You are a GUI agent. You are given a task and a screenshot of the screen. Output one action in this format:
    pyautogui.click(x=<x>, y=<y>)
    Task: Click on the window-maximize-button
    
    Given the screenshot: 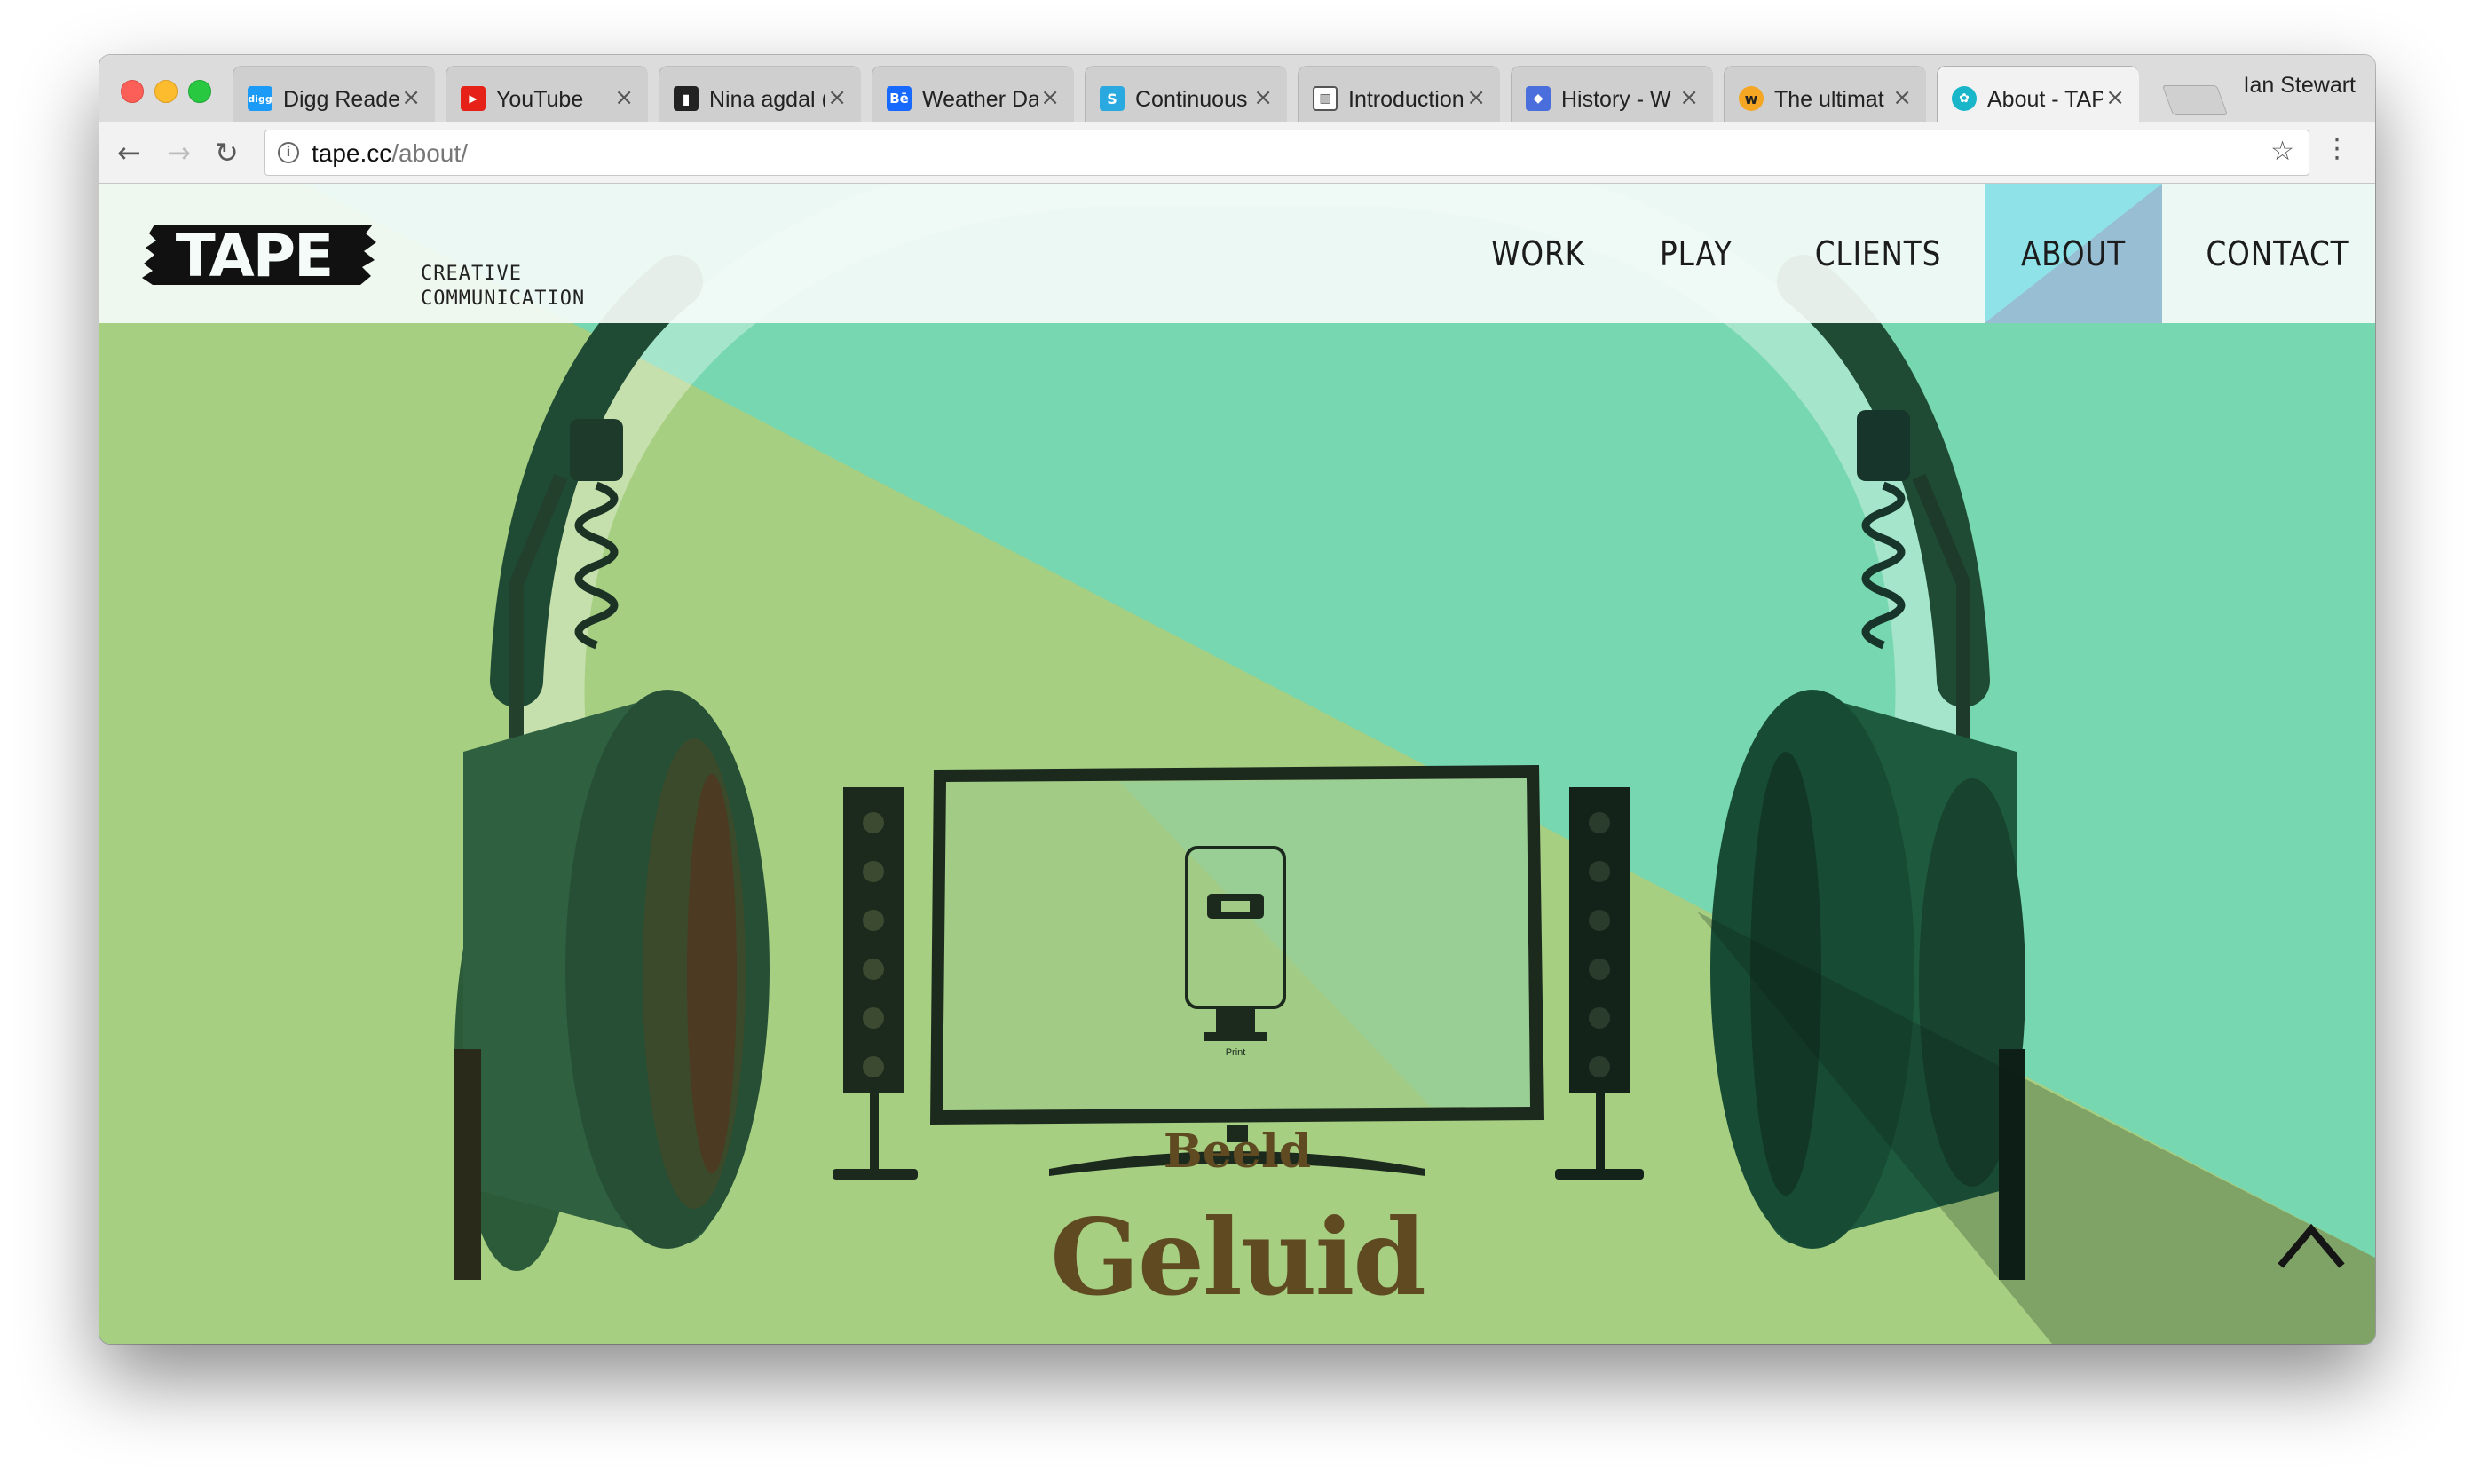 What is the action you would take?
    pyautogui.click(x=199, y=92)
    